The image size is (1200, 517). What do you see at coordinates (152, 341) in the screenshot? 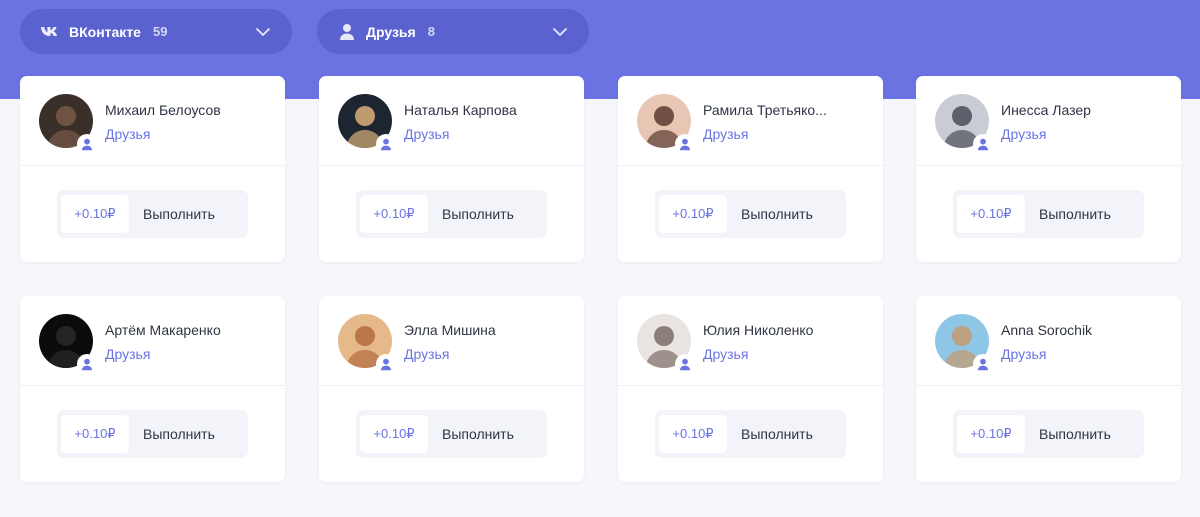
I see `card-header: Артём Макаренко Друзья` at bounding box center [152, 341].